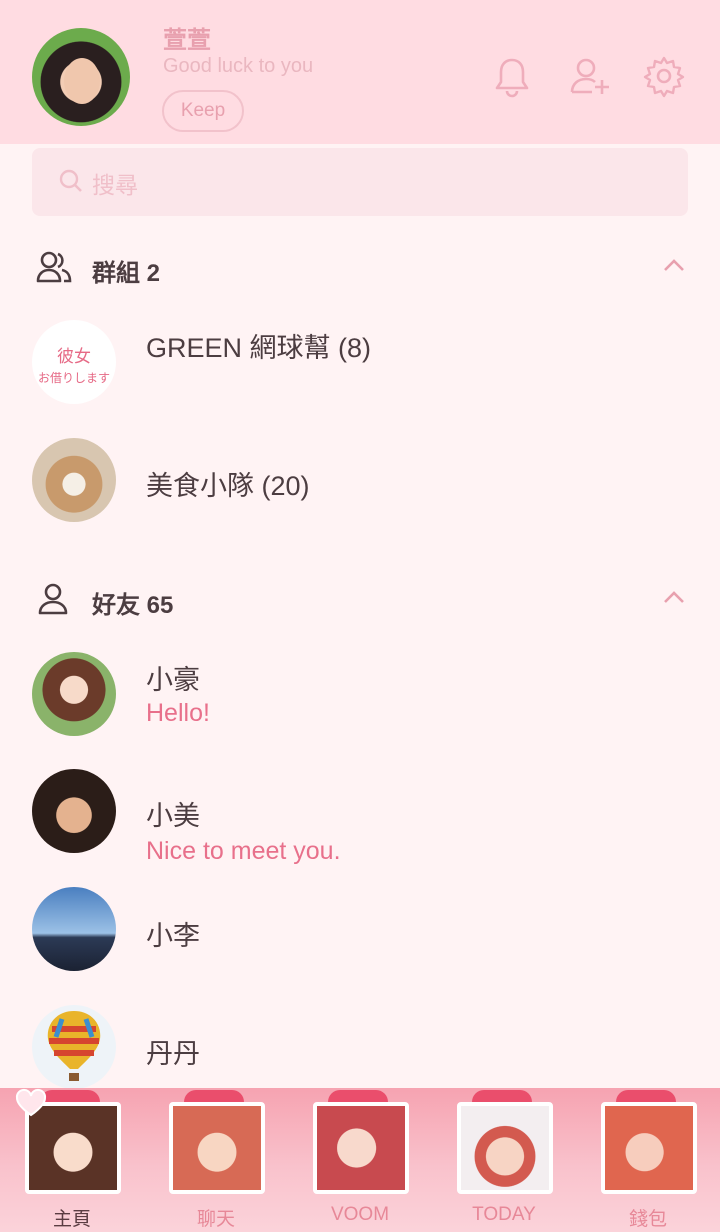 Image resolution: width=720 pixels, height=1232 pixels. I want to click on tab-chat: 聊天, so click(216, 1160).